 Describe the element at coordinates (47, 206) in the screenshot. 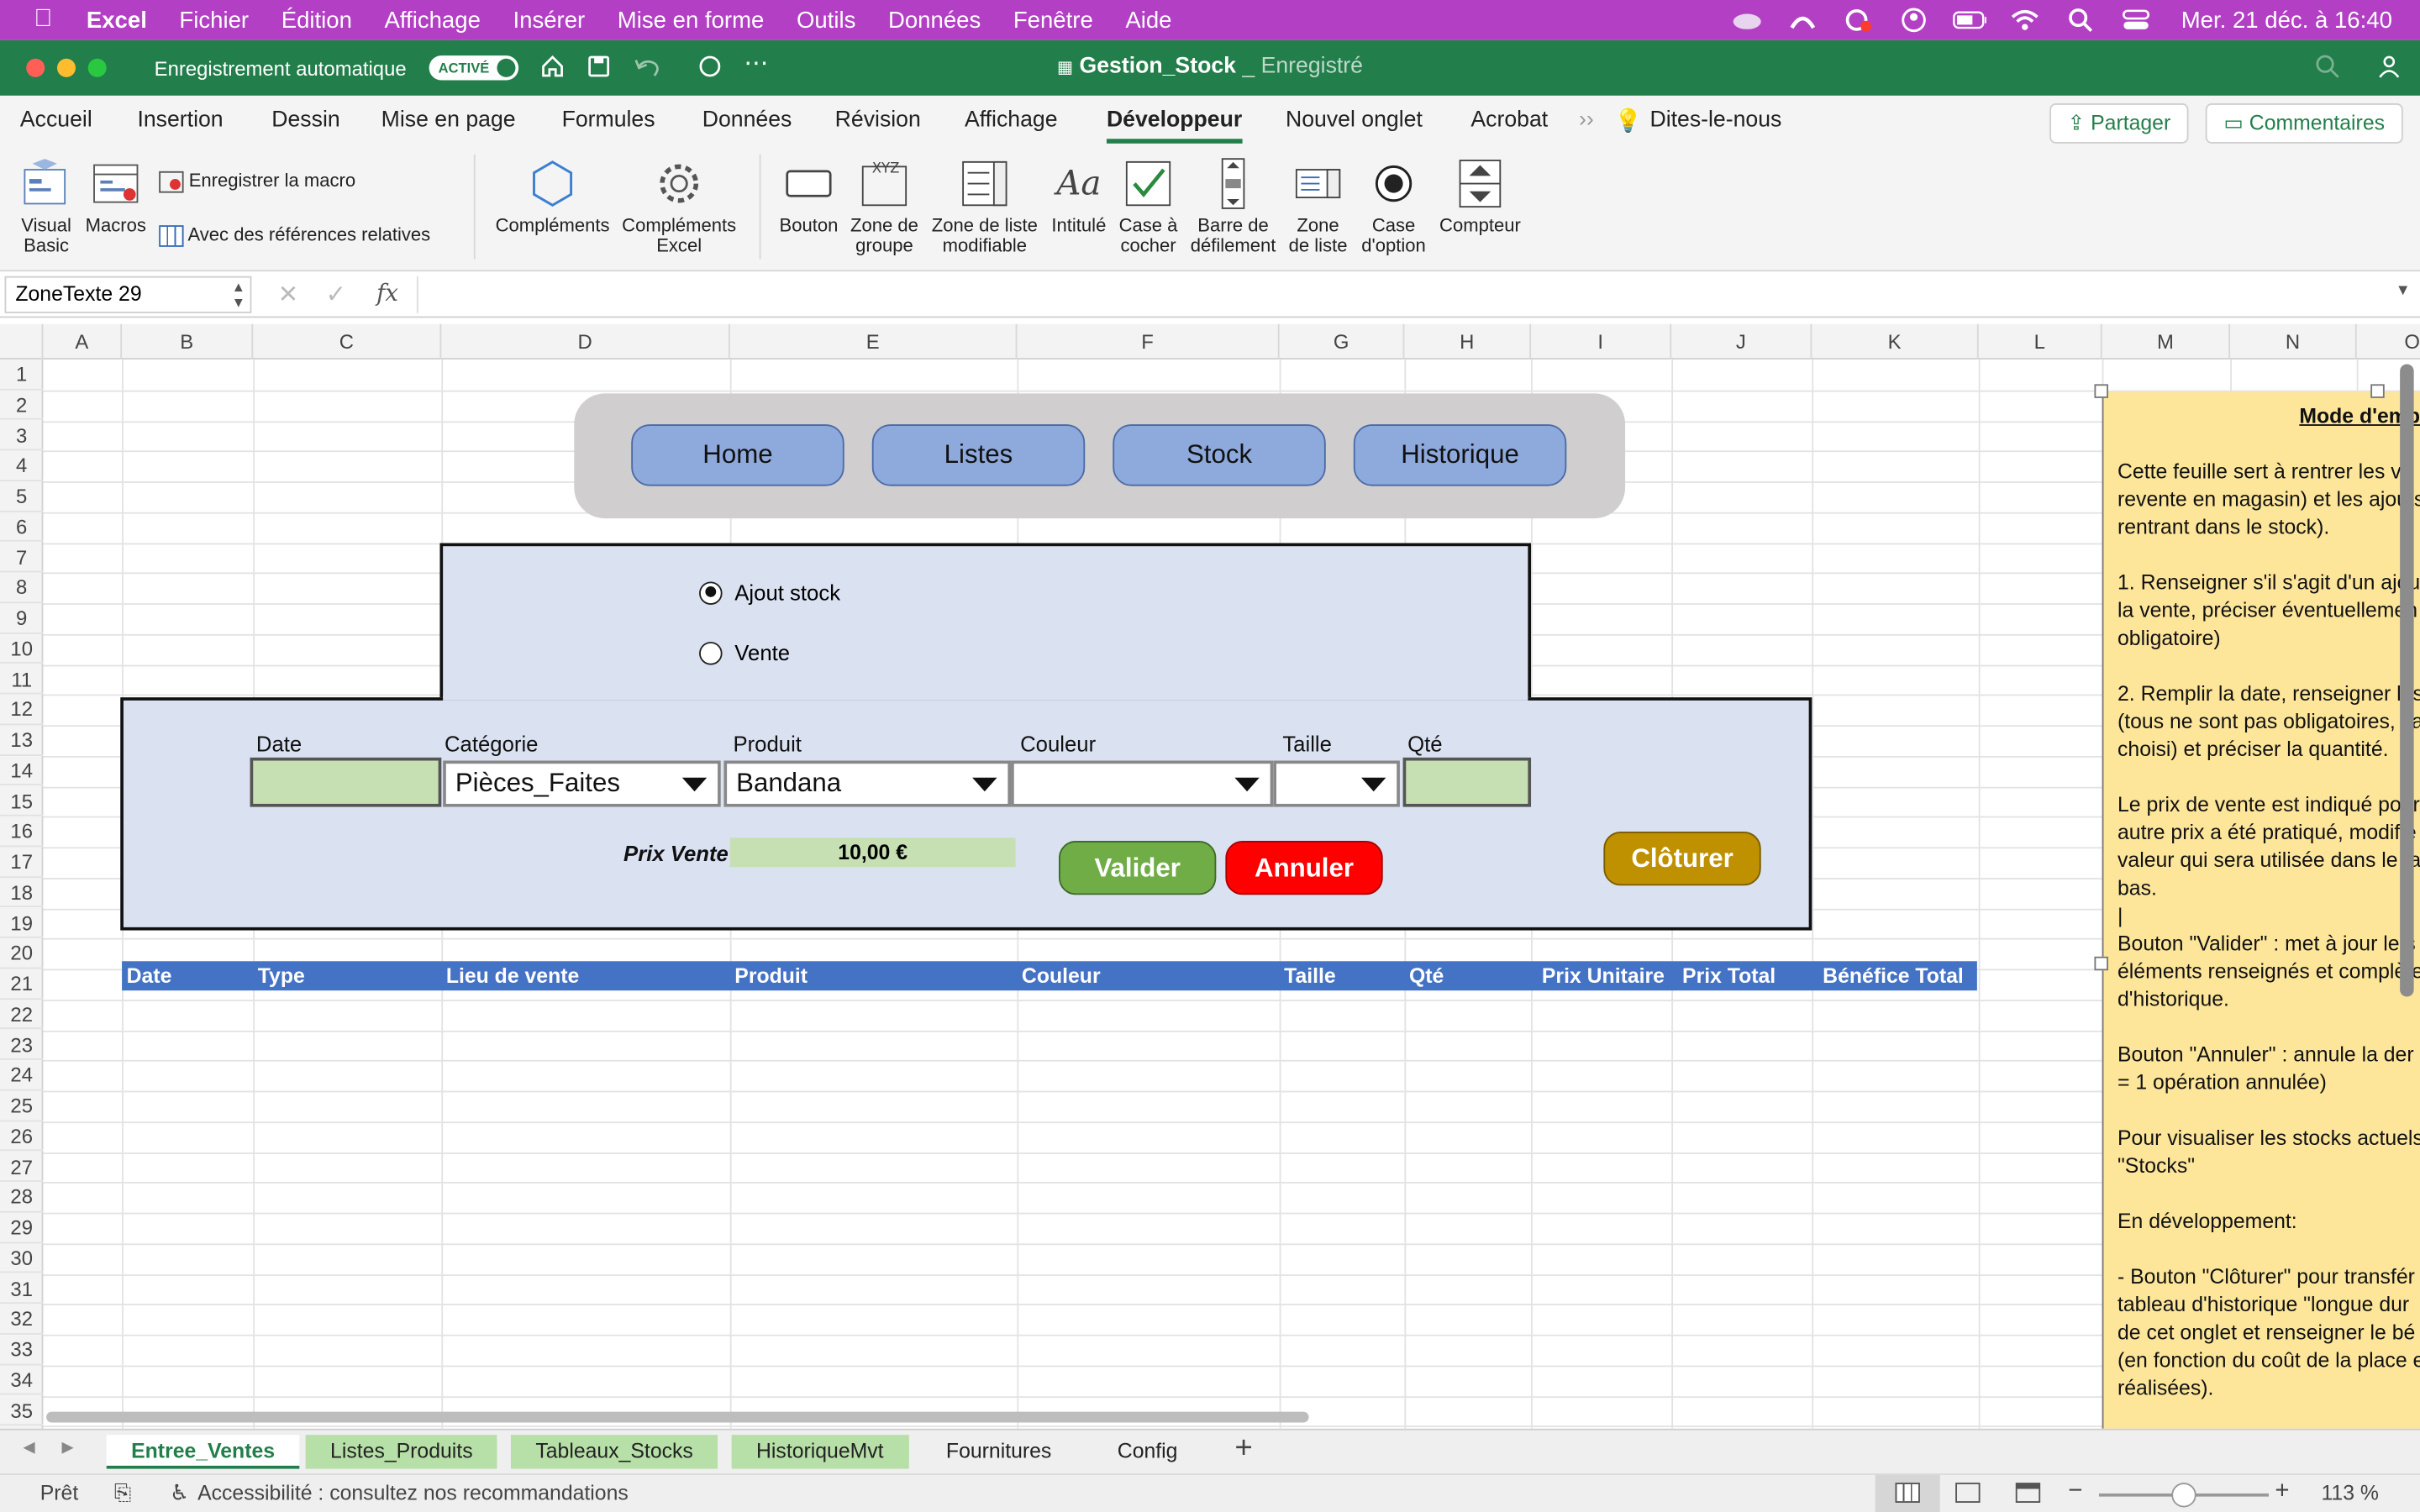

I see `visual-basic-button: Visual Basic` at that location.